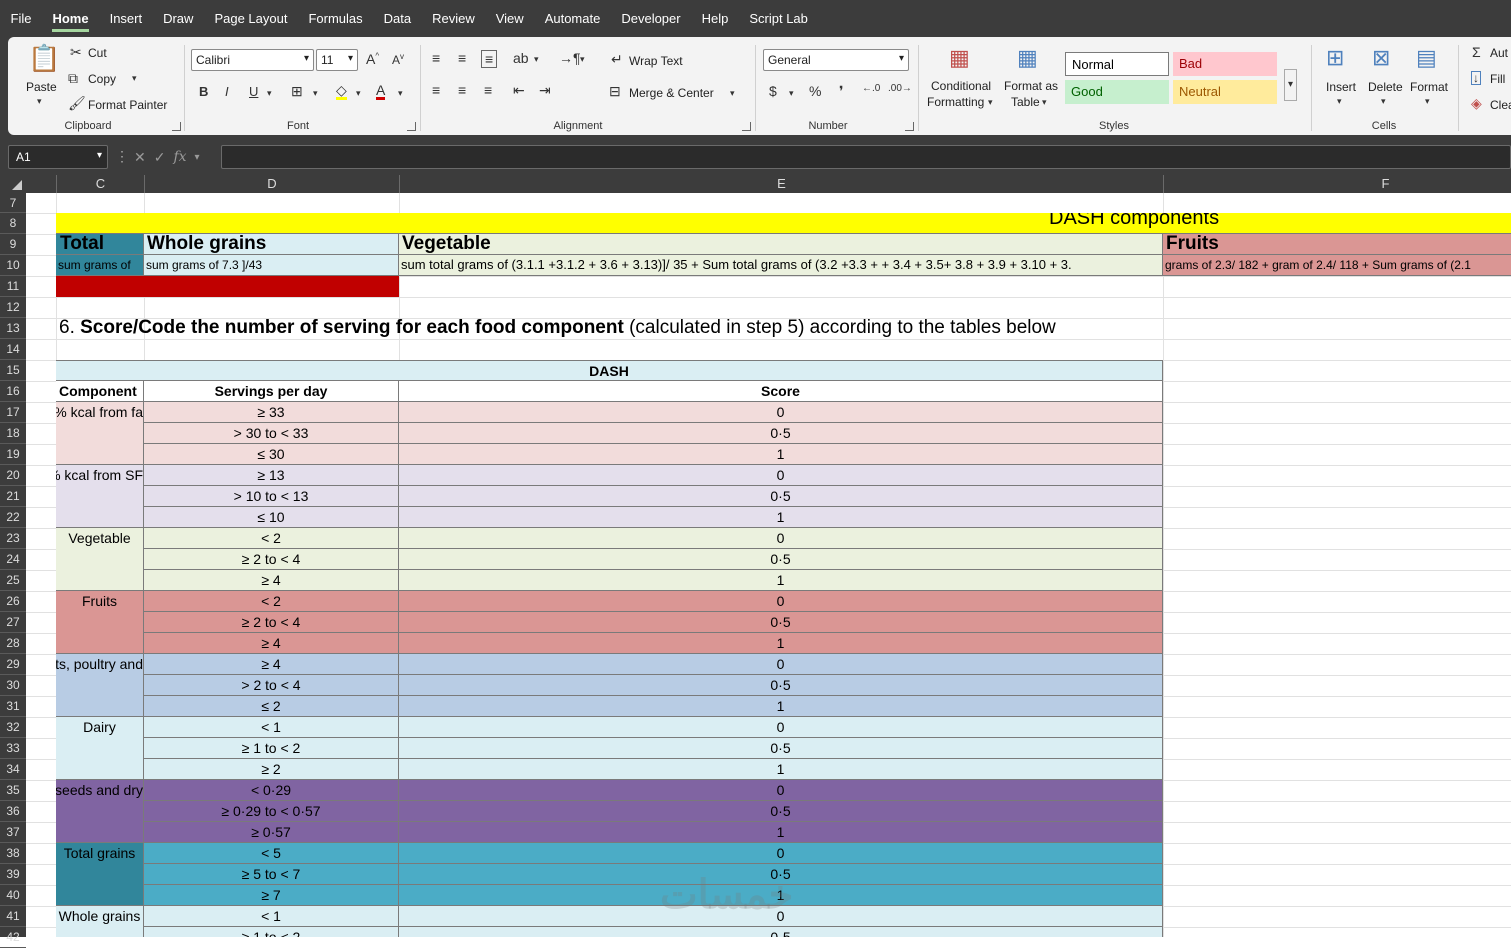  What do you see at coordinates (1337, 184) in the screenshot?
I see `column-header-f: F` at bounding box center [1337, 184].